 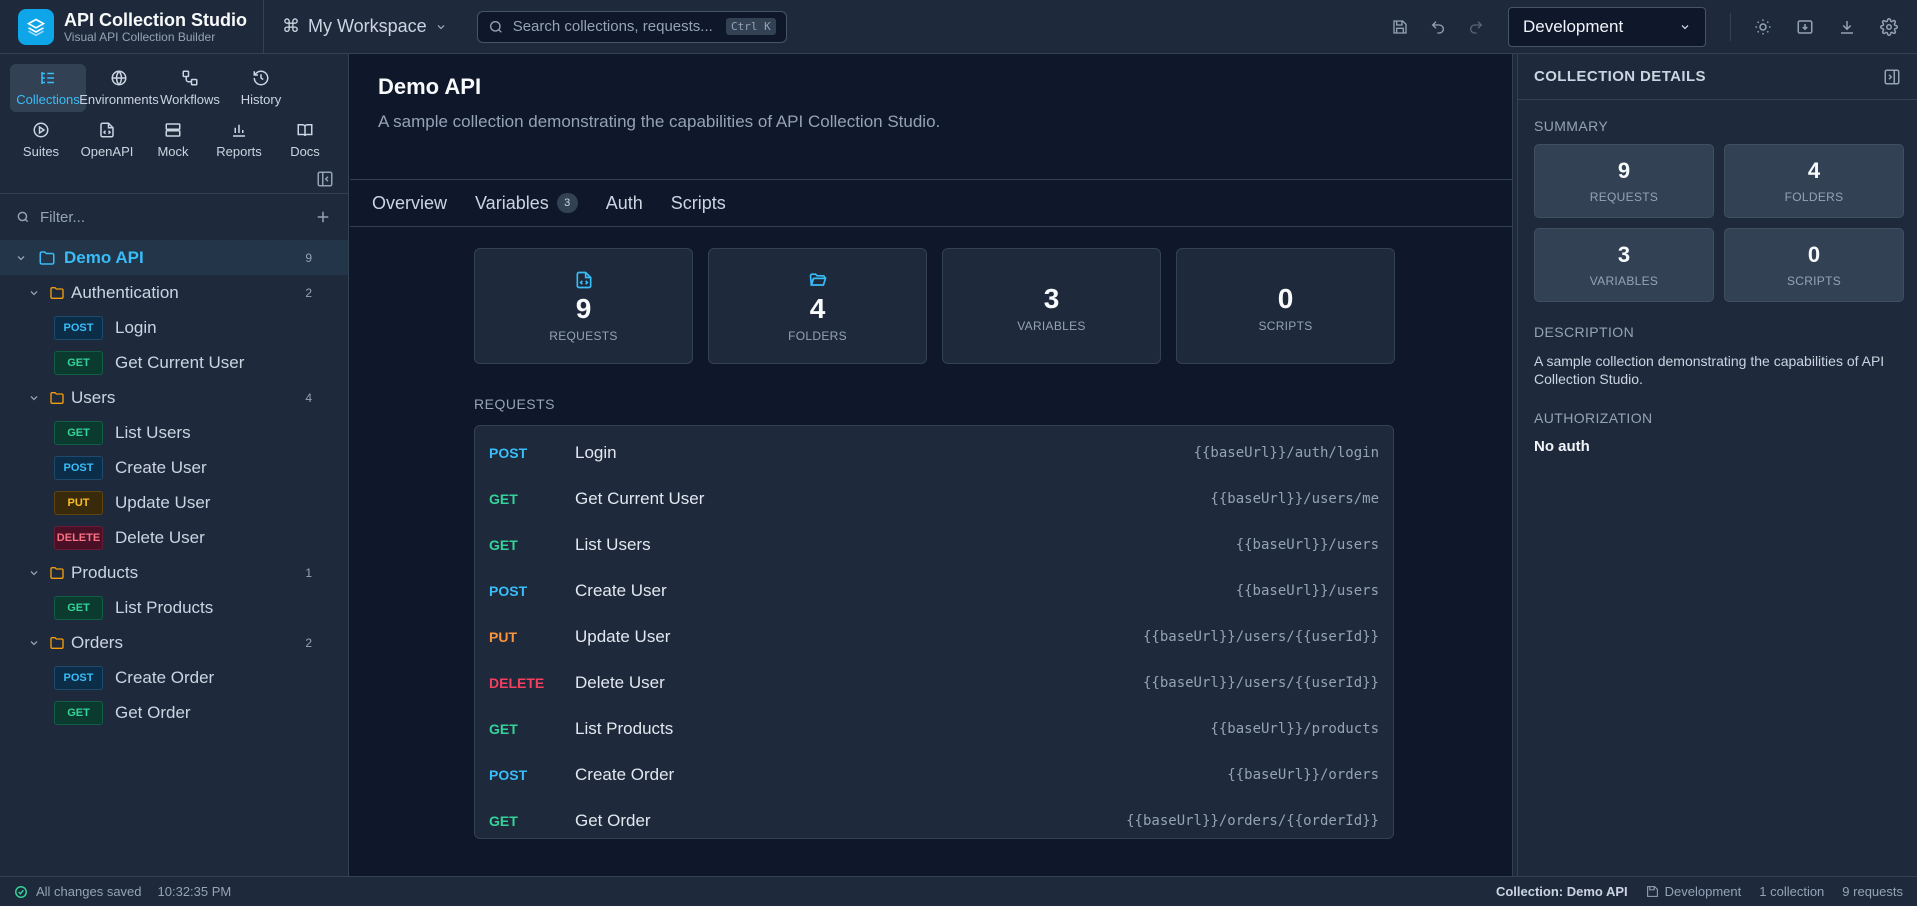 What do you see at coordinates (239, 140) in the screenshot?
I see `nav-reports: Reports` at bounding box center [239, 140].